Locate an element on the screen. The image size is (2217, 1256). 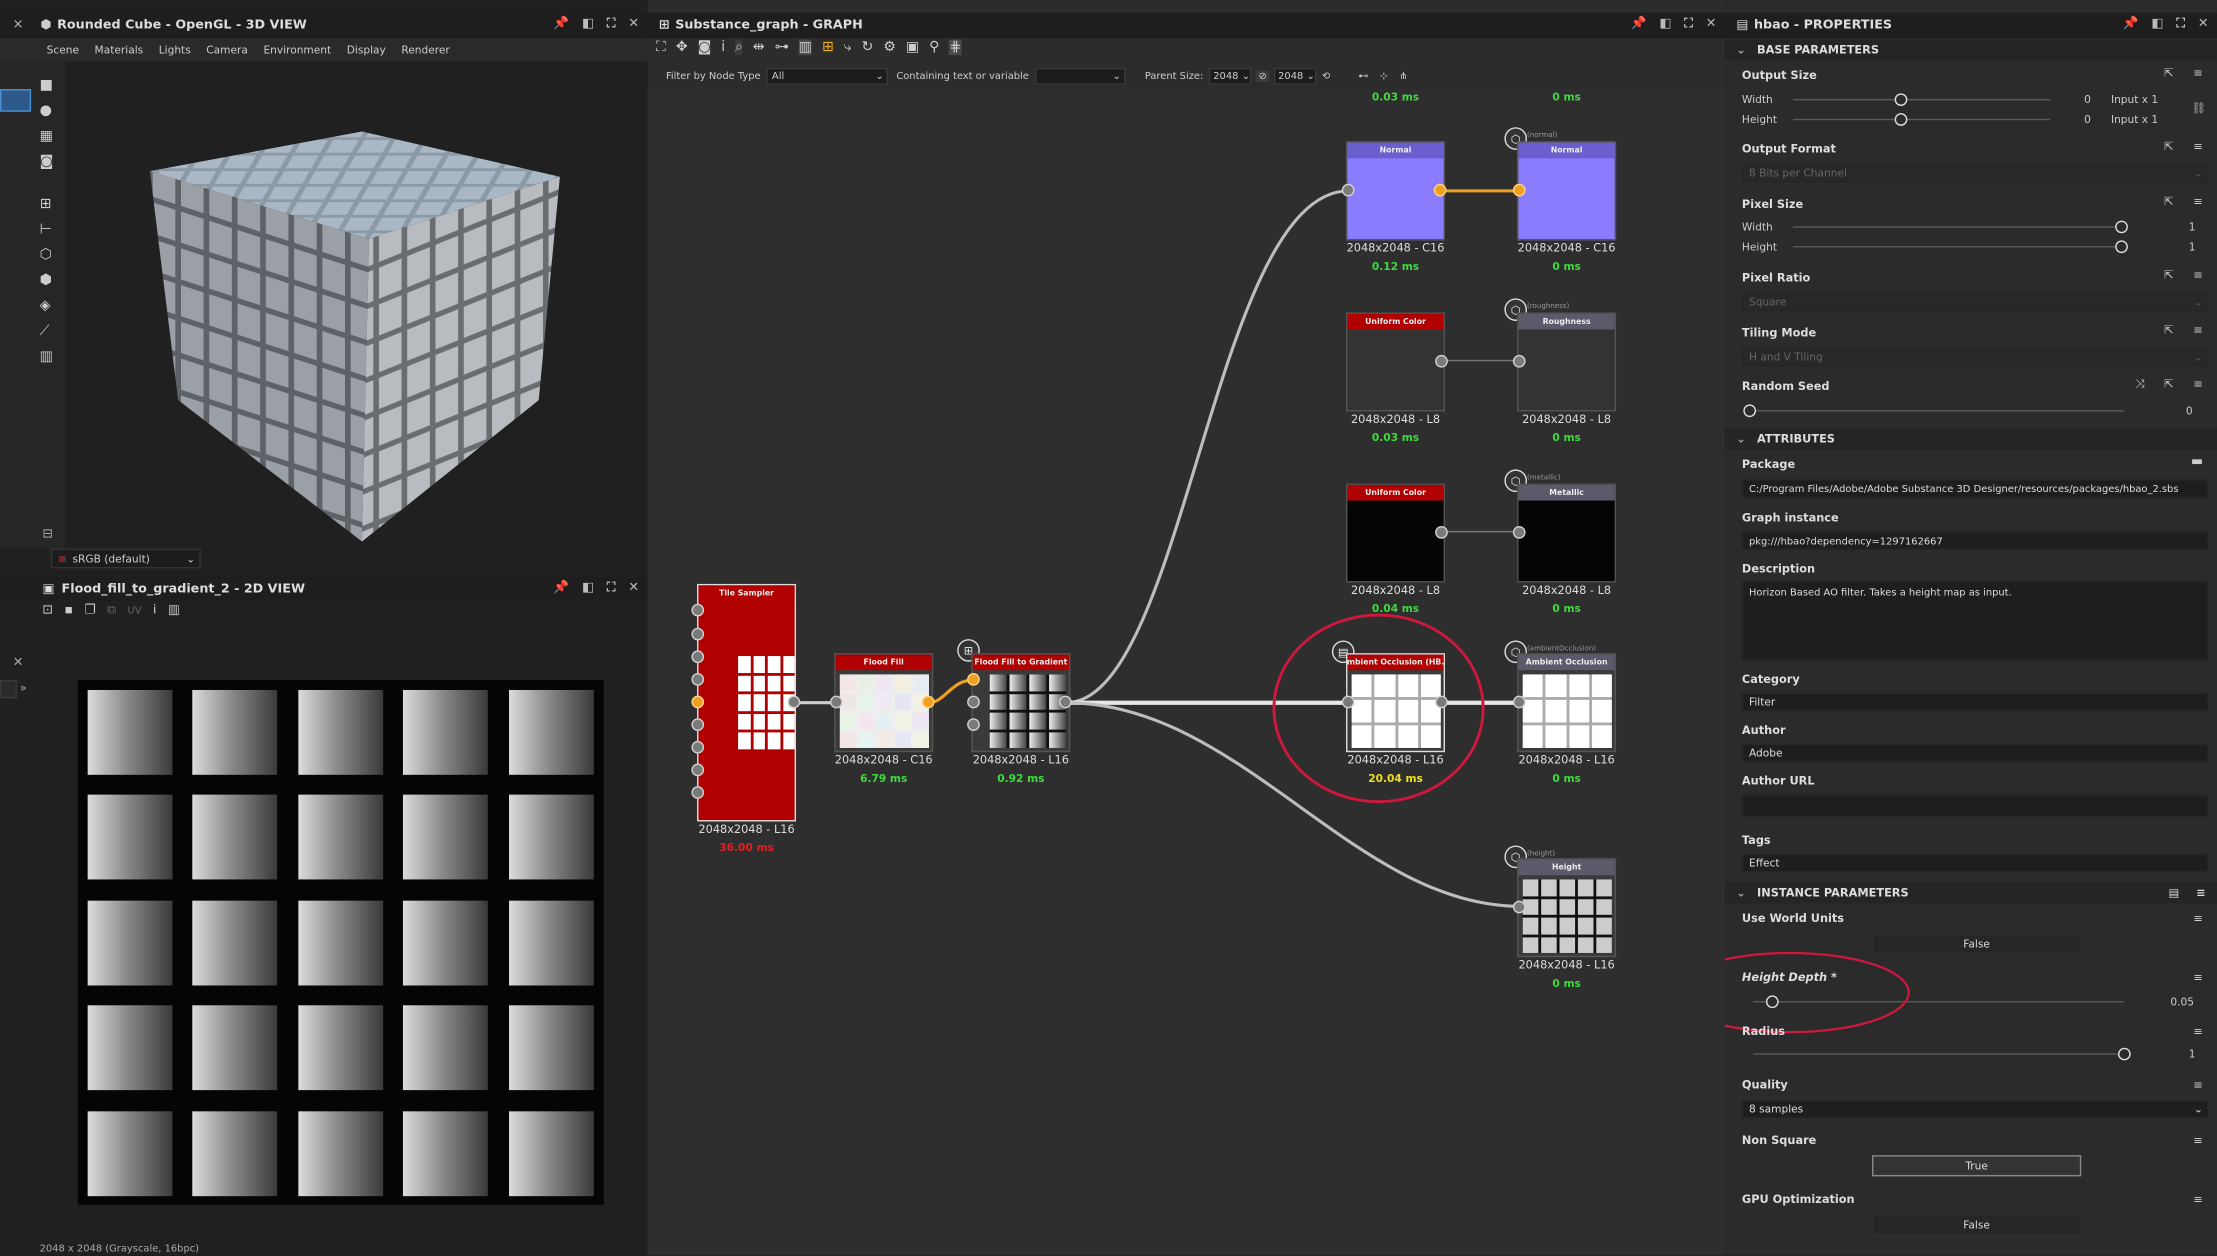
link-param-icon: ⇱ is located at coordinates (2168, 385).